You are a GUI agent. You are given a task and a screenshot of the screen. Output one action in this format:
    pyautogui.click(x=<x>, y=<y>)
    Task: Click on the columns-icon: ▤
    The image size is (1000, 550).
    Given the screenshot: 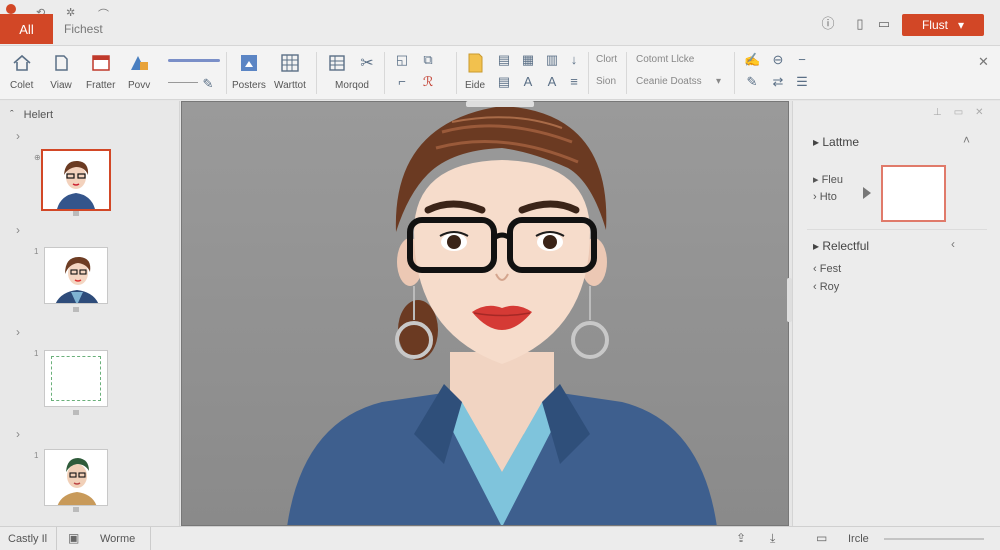 What is the action you would take?
    pyautogui.click(x=504, y=82)
    